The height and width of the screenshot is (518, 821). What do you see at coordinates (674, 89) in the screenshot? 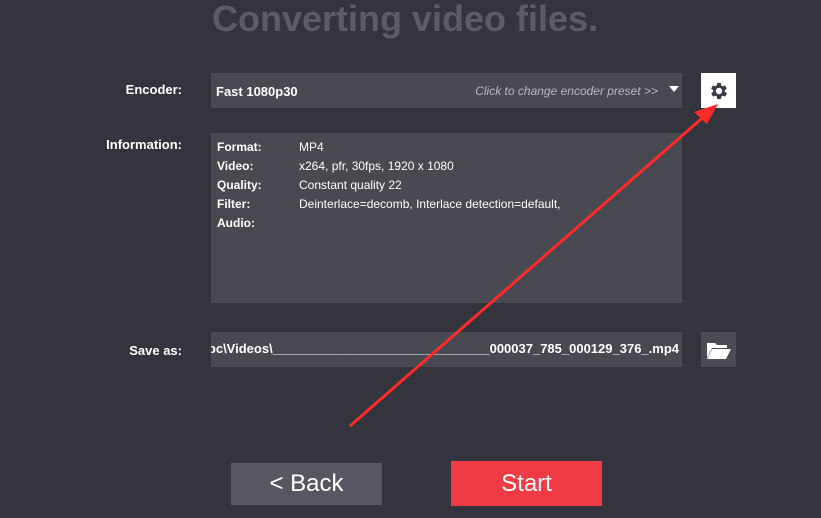
I see `chevron-down-icon` at bounding box center [674, 89].